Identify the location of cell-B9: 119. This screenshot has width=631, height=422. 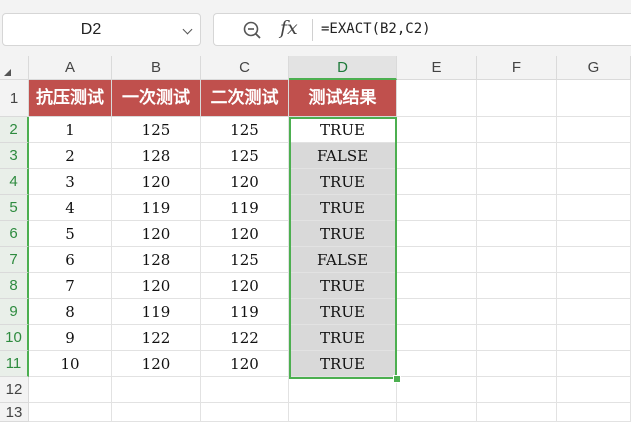
(156, 312).